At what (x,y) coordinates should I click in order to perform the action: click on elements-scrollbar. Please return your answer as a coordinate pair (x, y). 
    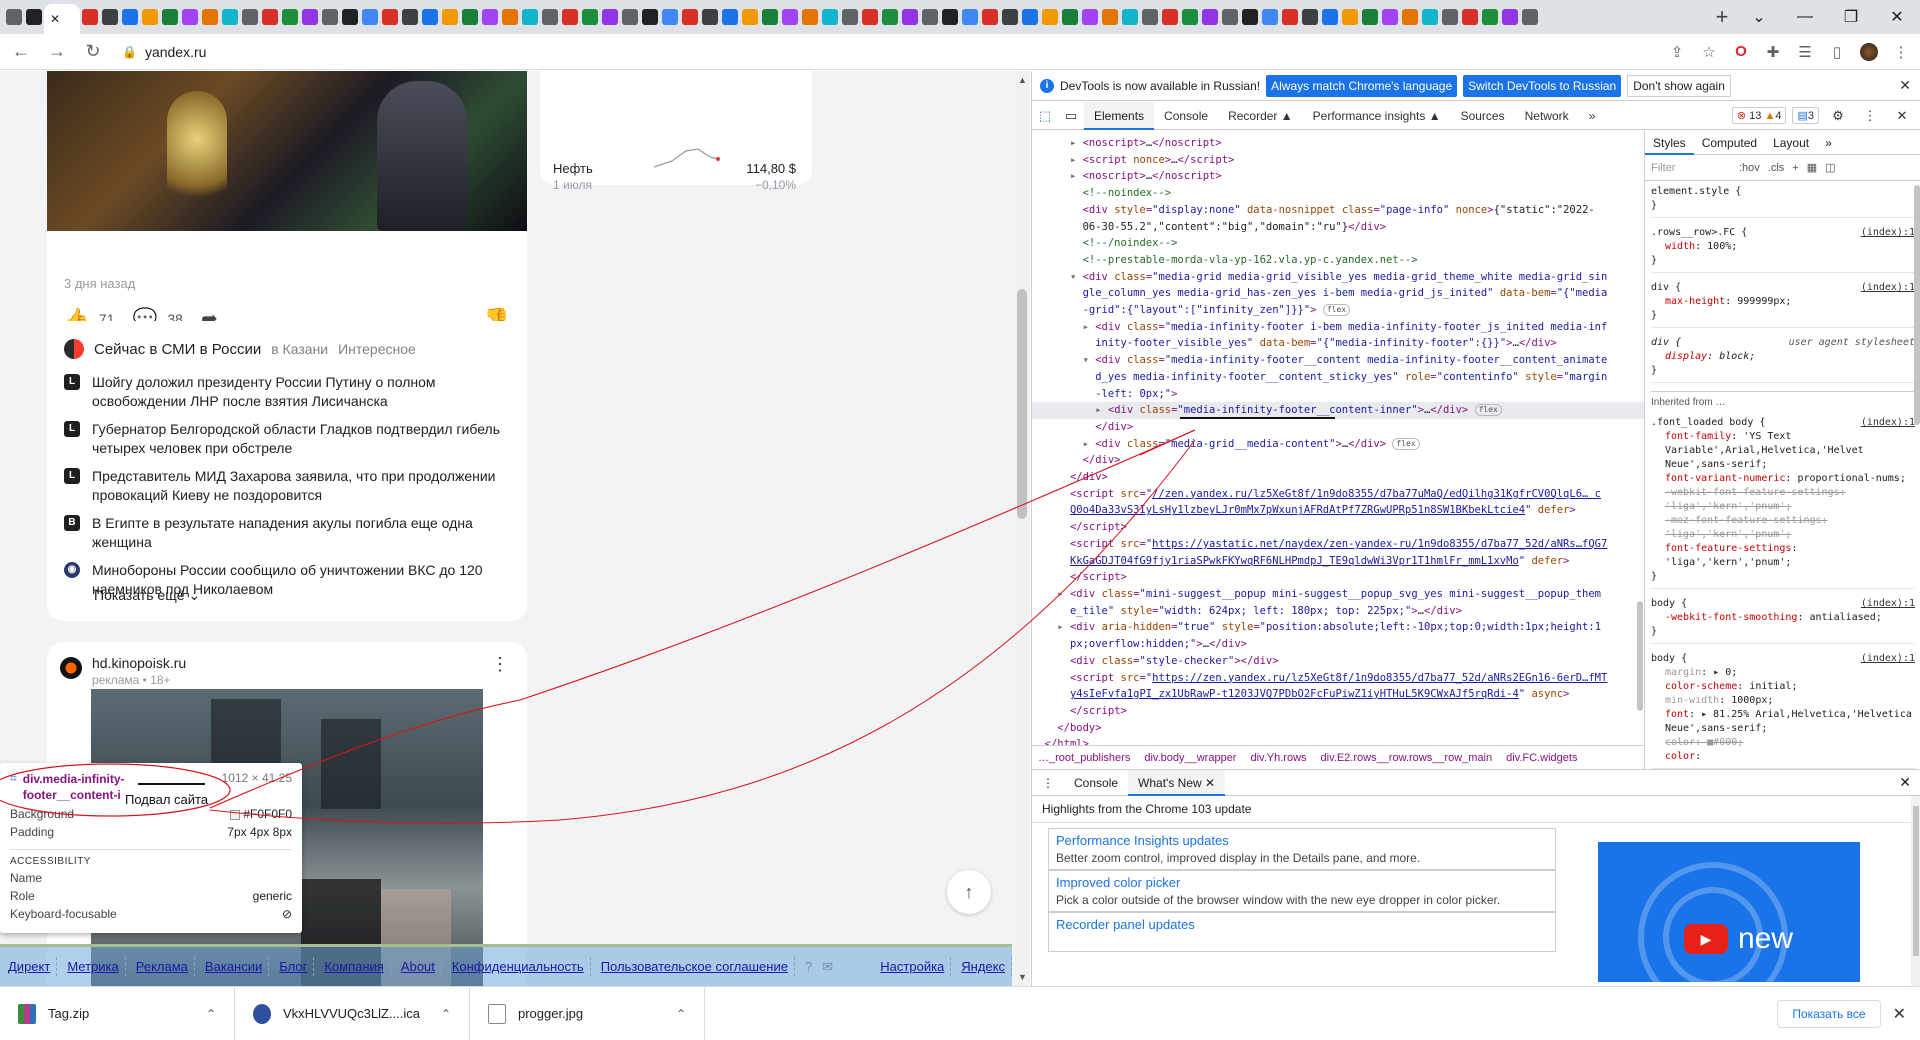
    Looking at the image, I should click on (1640, 438).